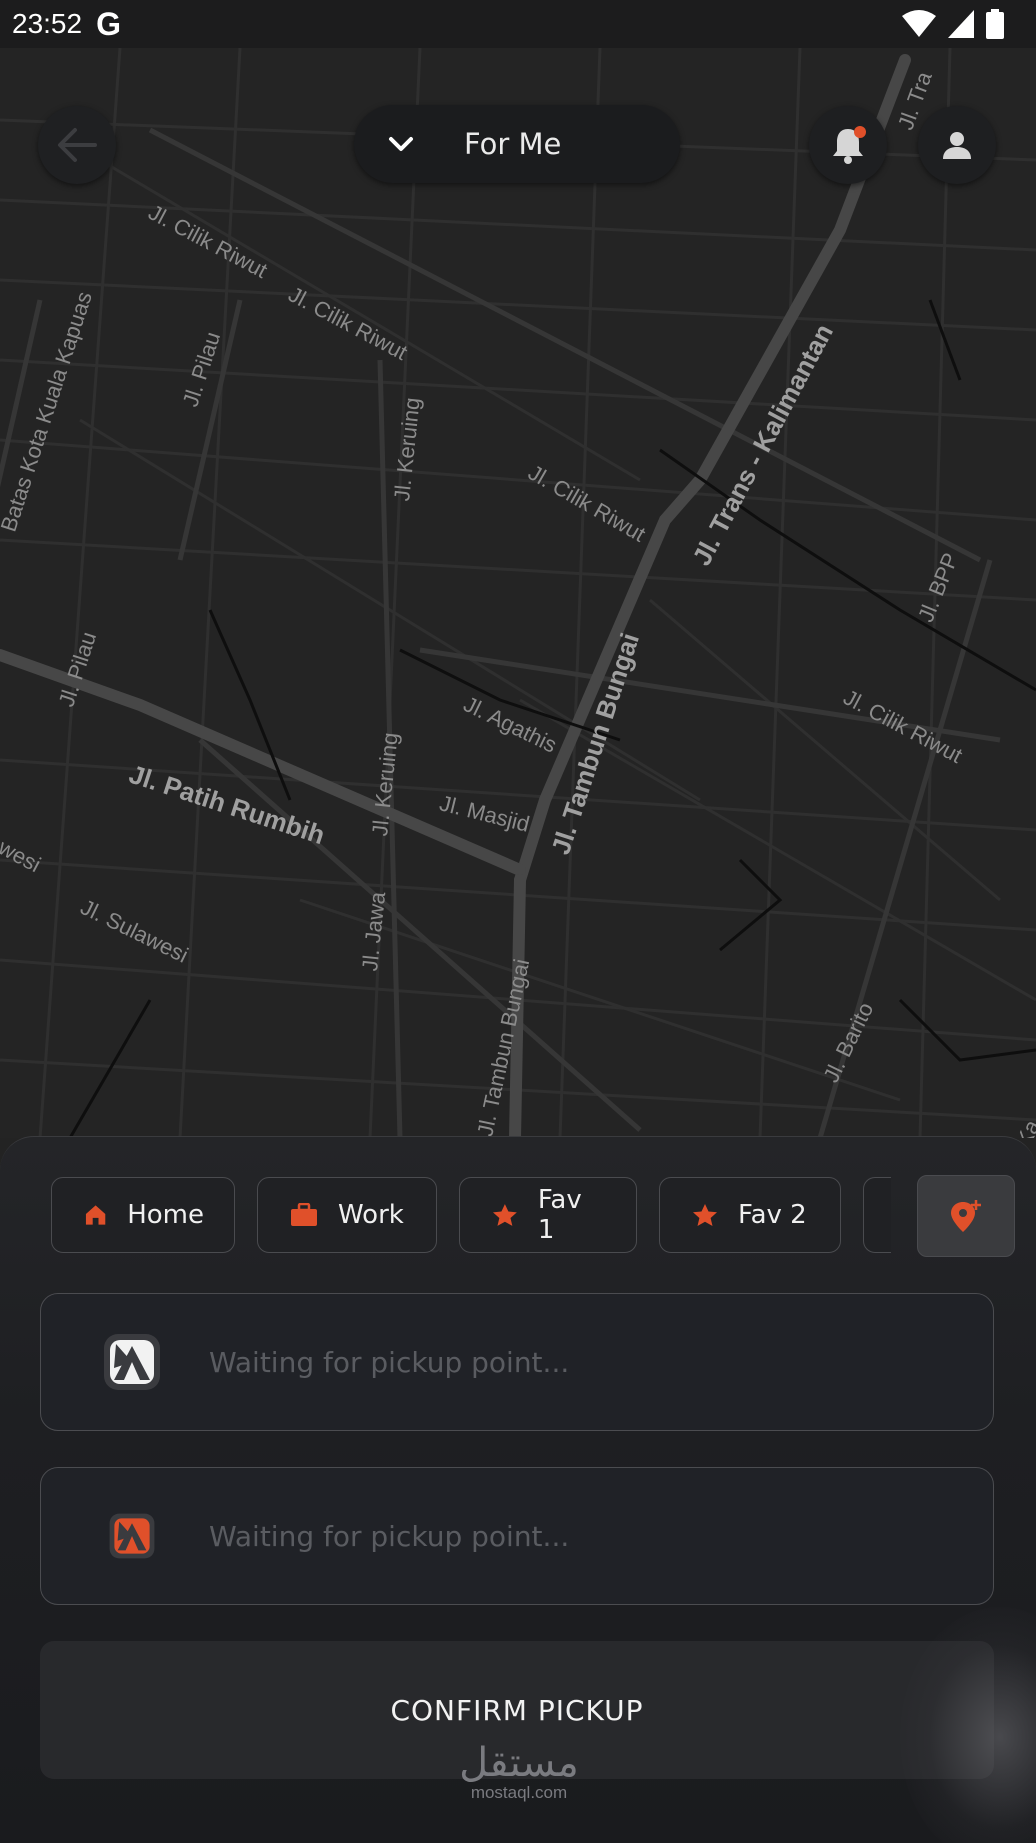 The width and height of the screenshot is (1036, 1843). I want to click on profile-button, so click(957, 145).